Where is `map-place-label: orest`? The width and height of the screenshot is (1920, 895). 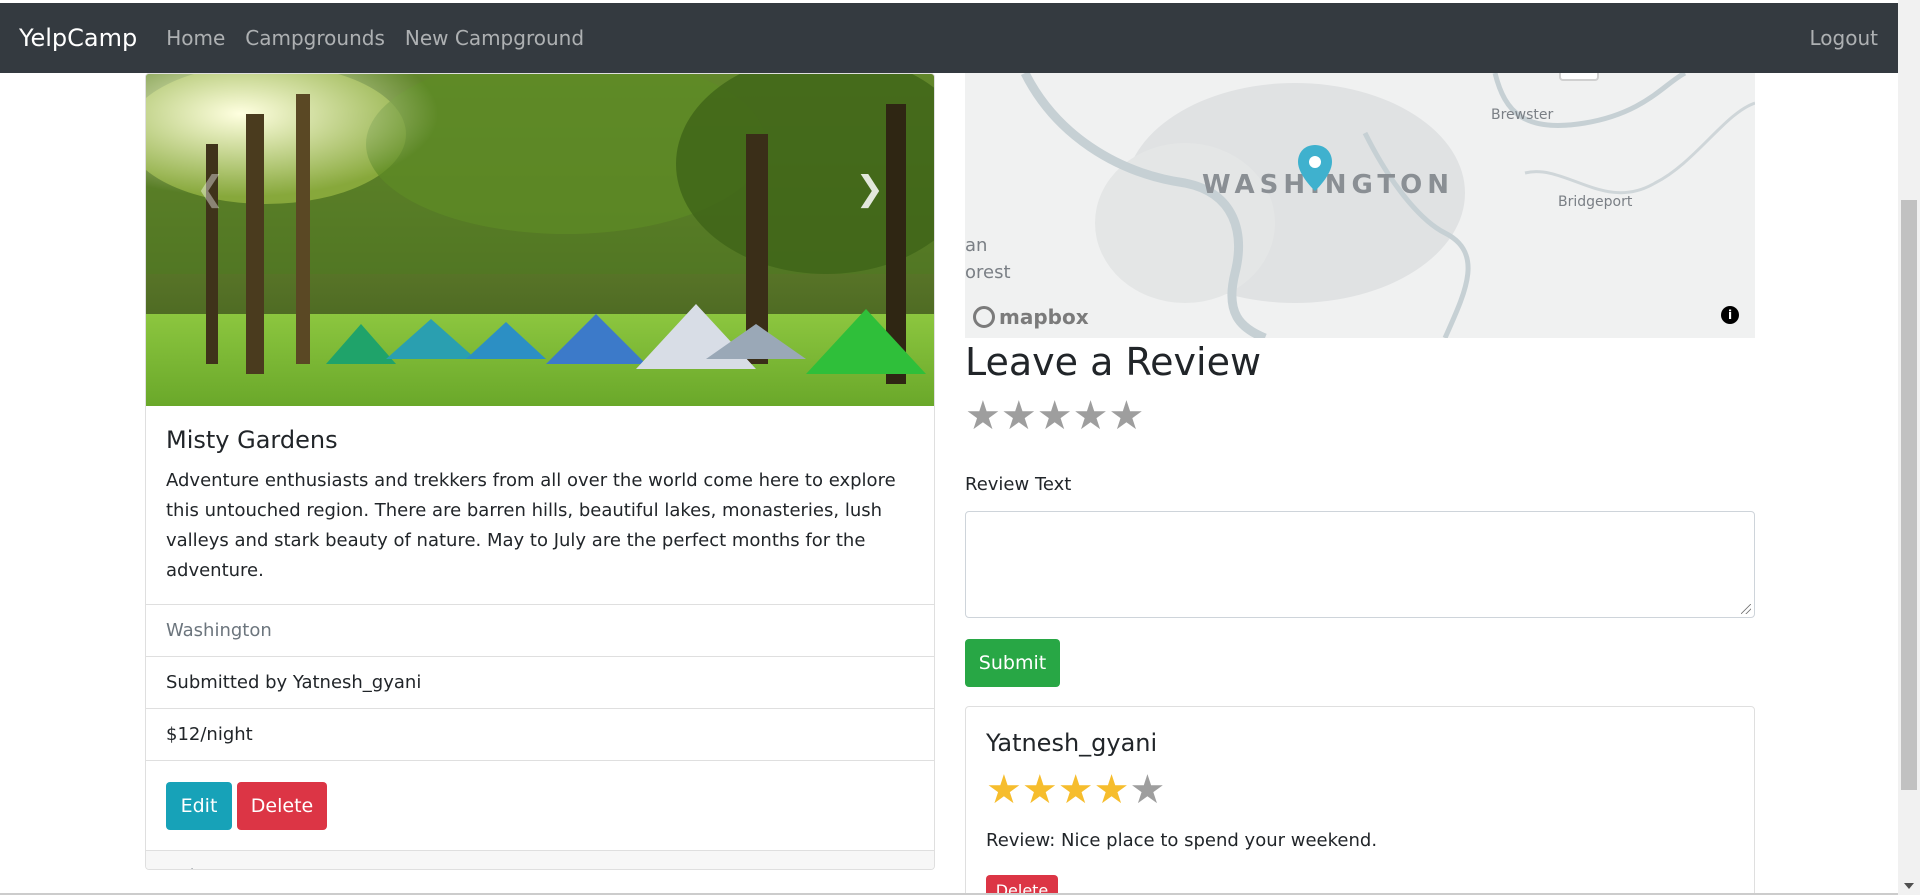
map-place-label: orest is located at coordinates (988, 272).